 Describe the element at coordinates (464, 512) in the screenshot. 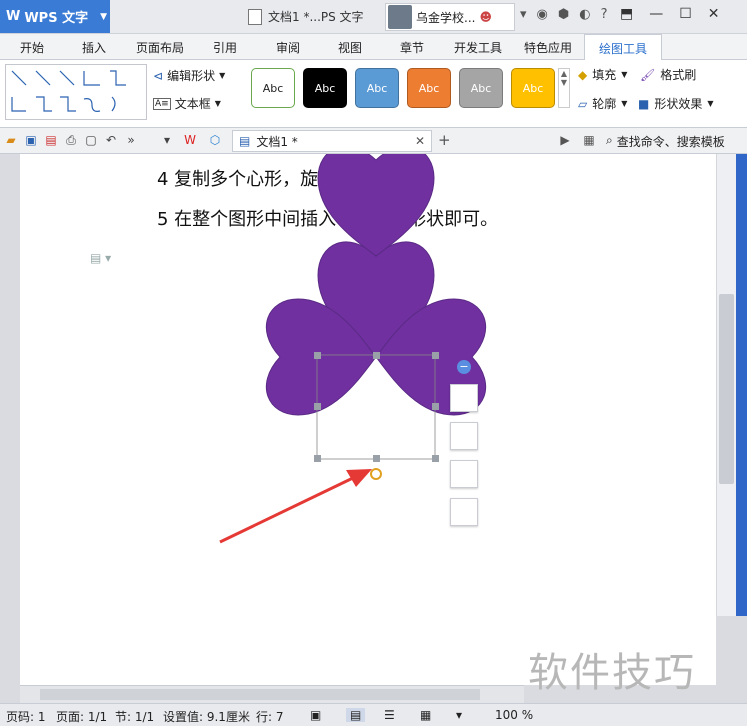

I see `outline-color-icon` at that location.